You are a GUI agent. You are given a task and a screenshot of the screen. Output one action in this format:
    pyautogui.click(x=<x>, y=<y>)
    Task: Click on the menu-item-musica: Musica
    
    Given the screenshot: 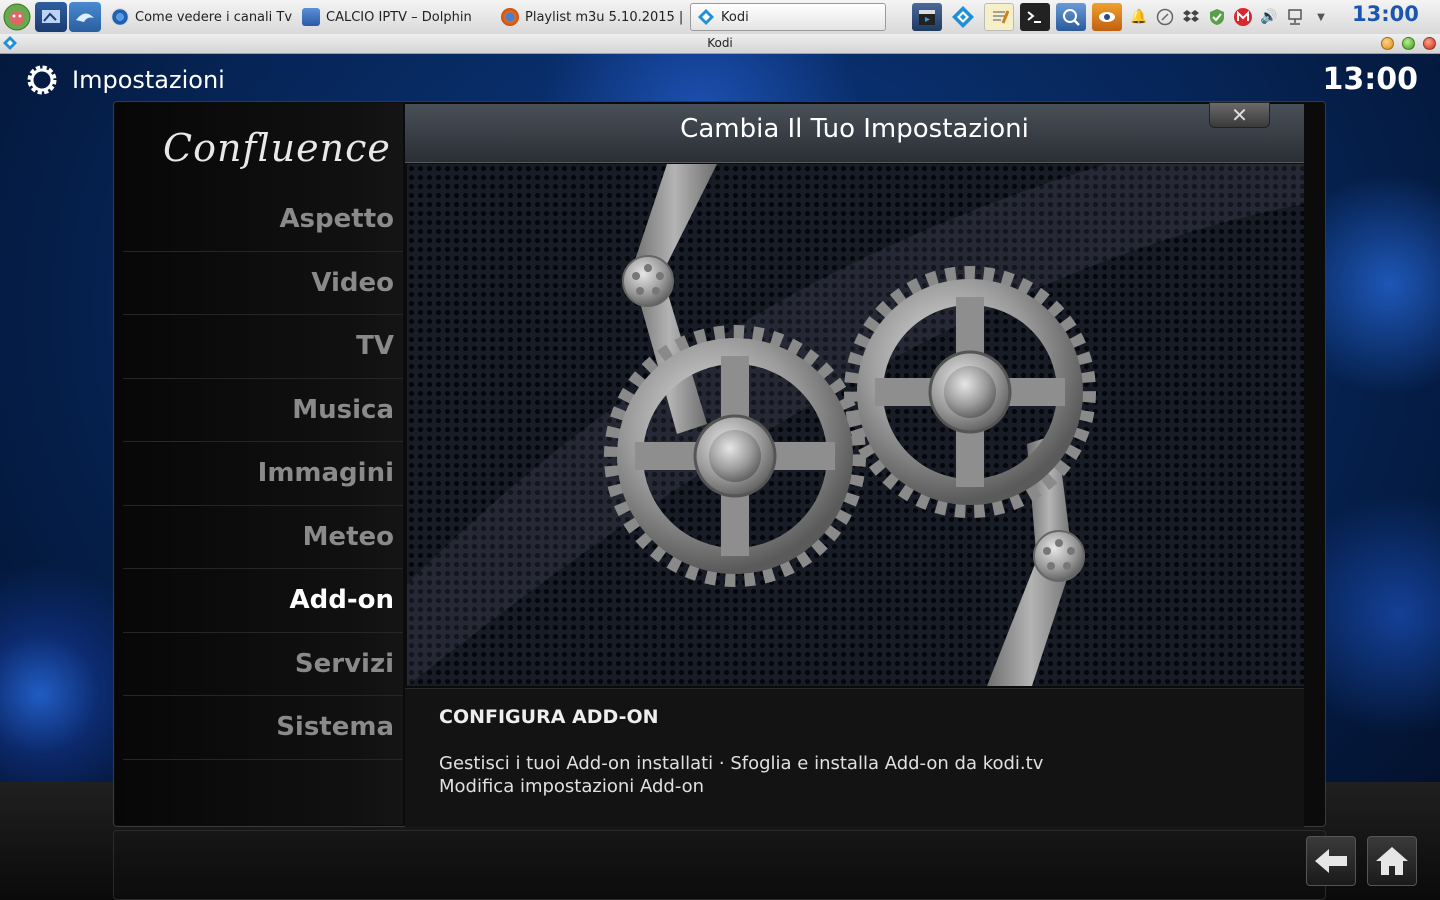 What is the action you would take?
    pyautogui.click(x=263, y=410)
    